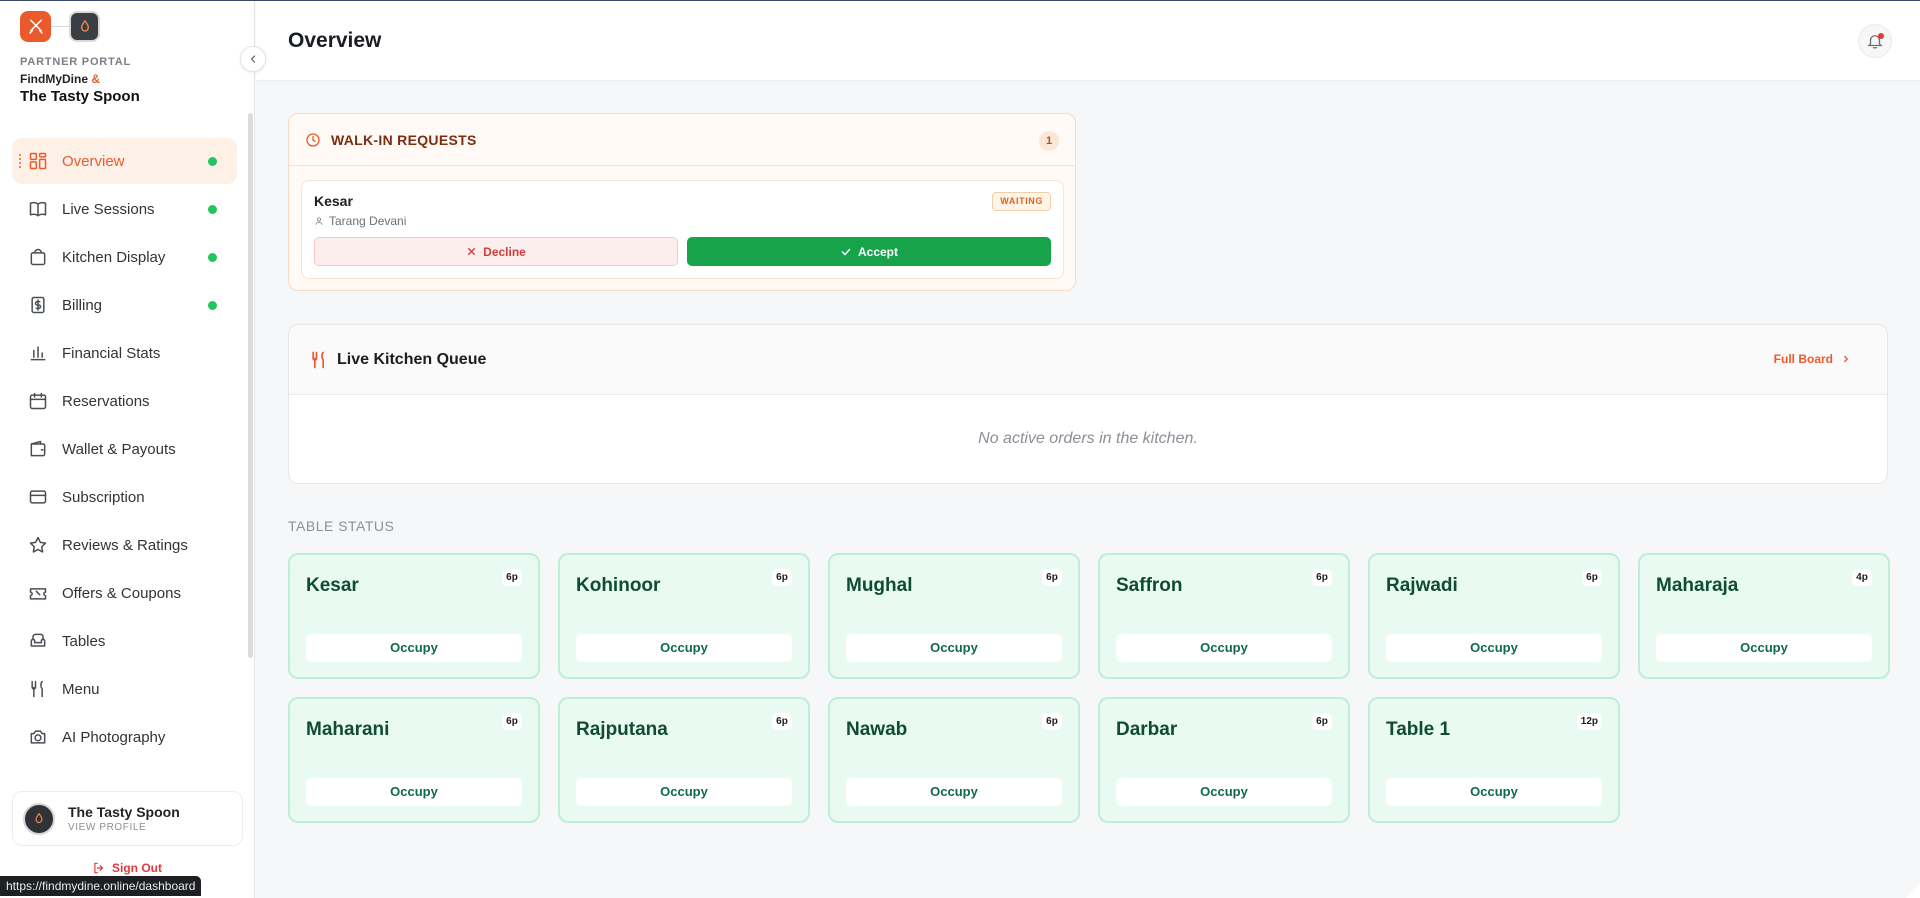 The width and height of the screenshot is (1920, 898). Describe the element at coordinates (1494, 616) in the screenshot. I see `table-card: Rajwadi 6p Occupy` at that location.